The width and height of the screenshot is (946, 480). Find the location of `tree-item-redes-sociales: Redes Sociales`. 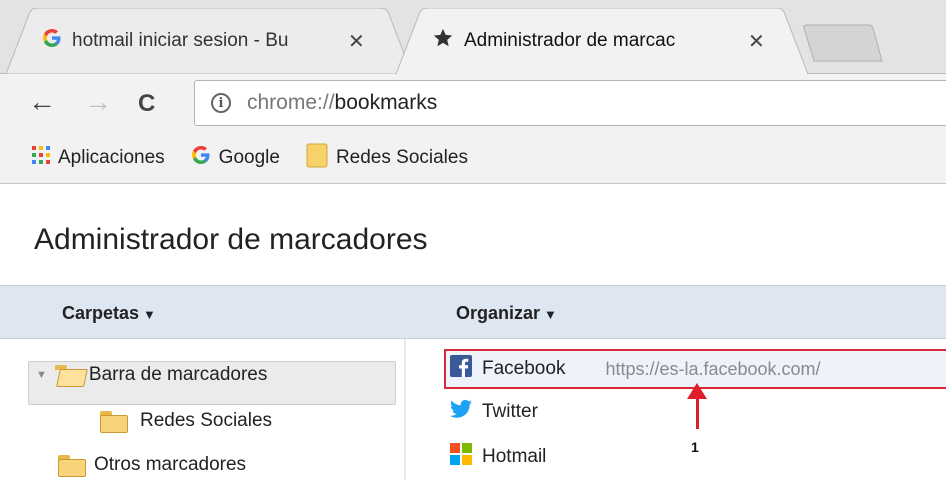

tree-item-redes-sociales: Redes Sociales is located at coordinates (186, 421).